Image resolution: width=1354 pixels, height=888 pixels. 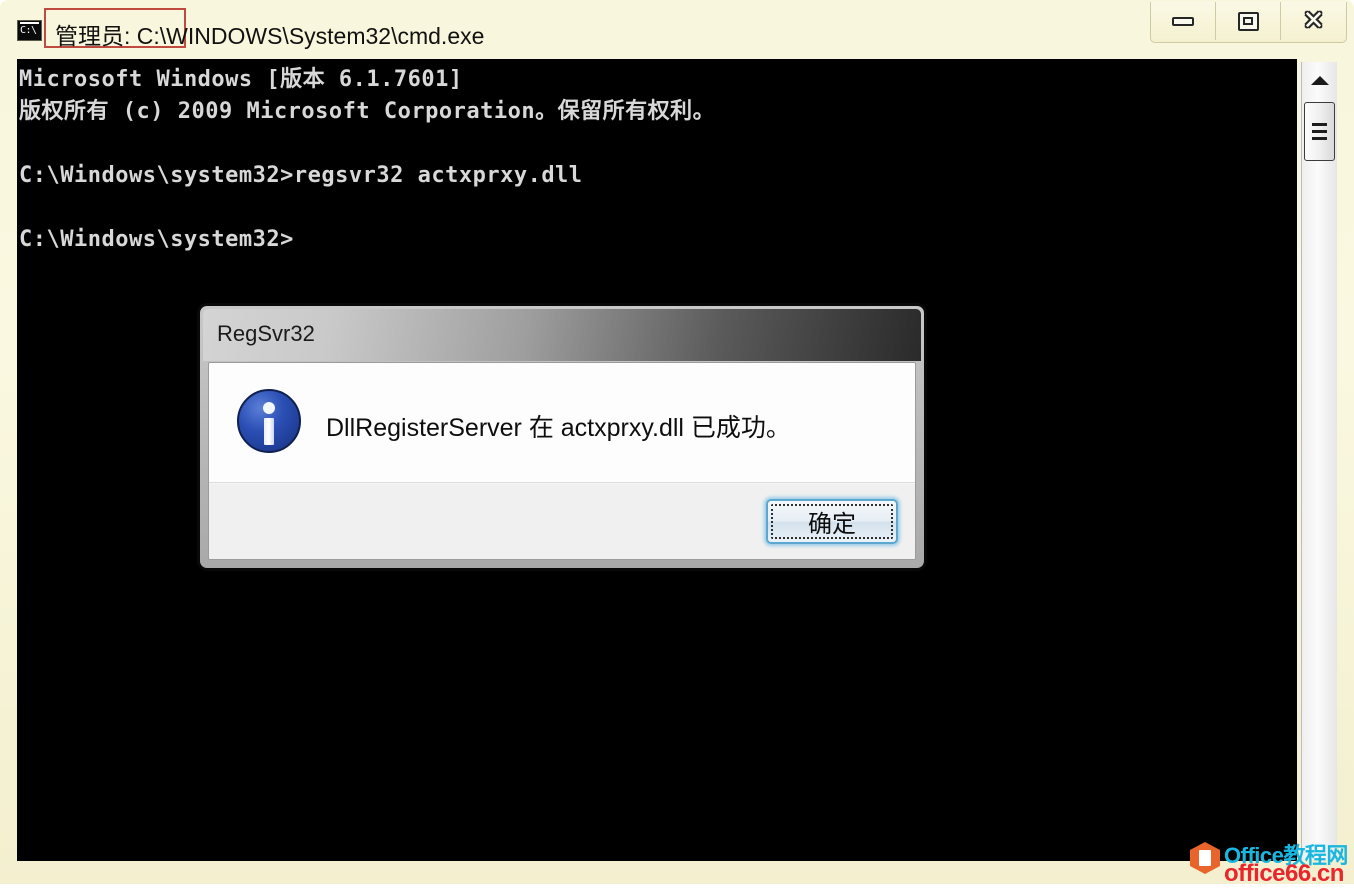 What do you see at coordinates (562, 335) in the screenshot?
I see `dialog-titlebar: RegSvr32` at bounding box center [562, 335].